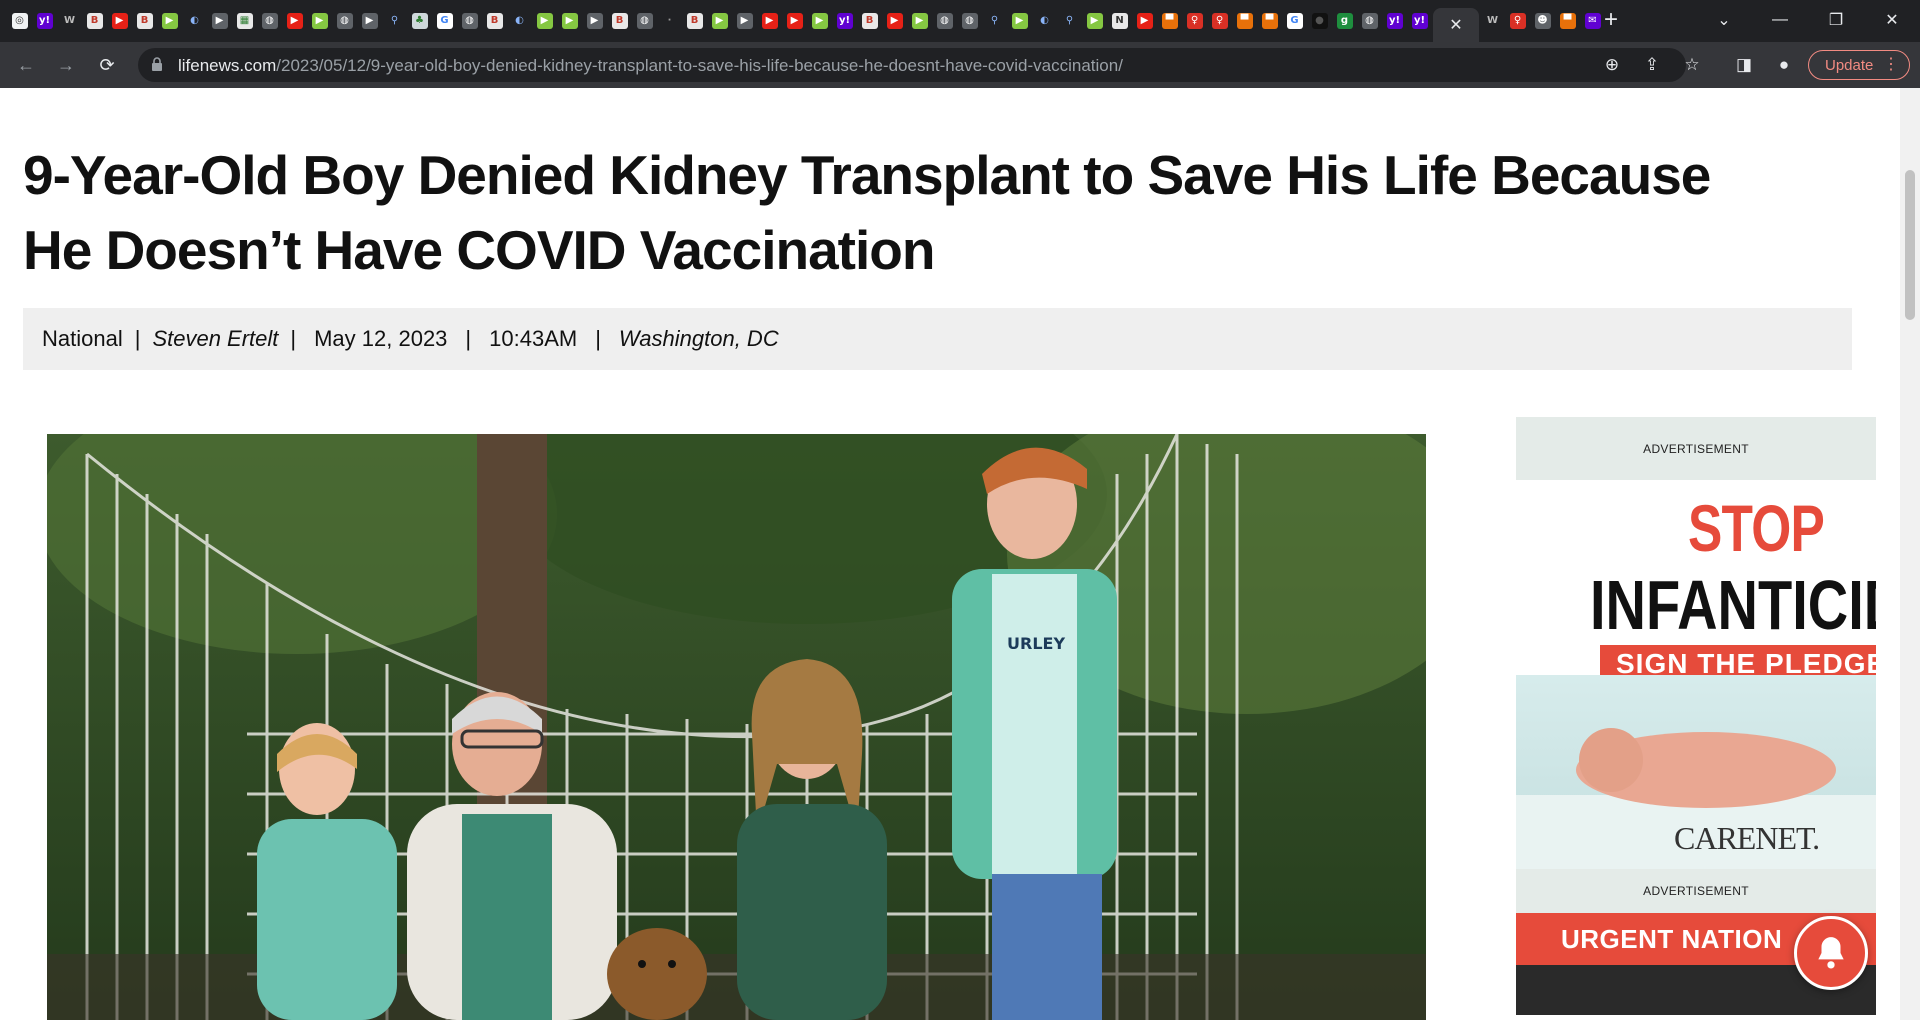 The image size is (1920, 1020). I want to click on back-button: ←, so click(26, 65).